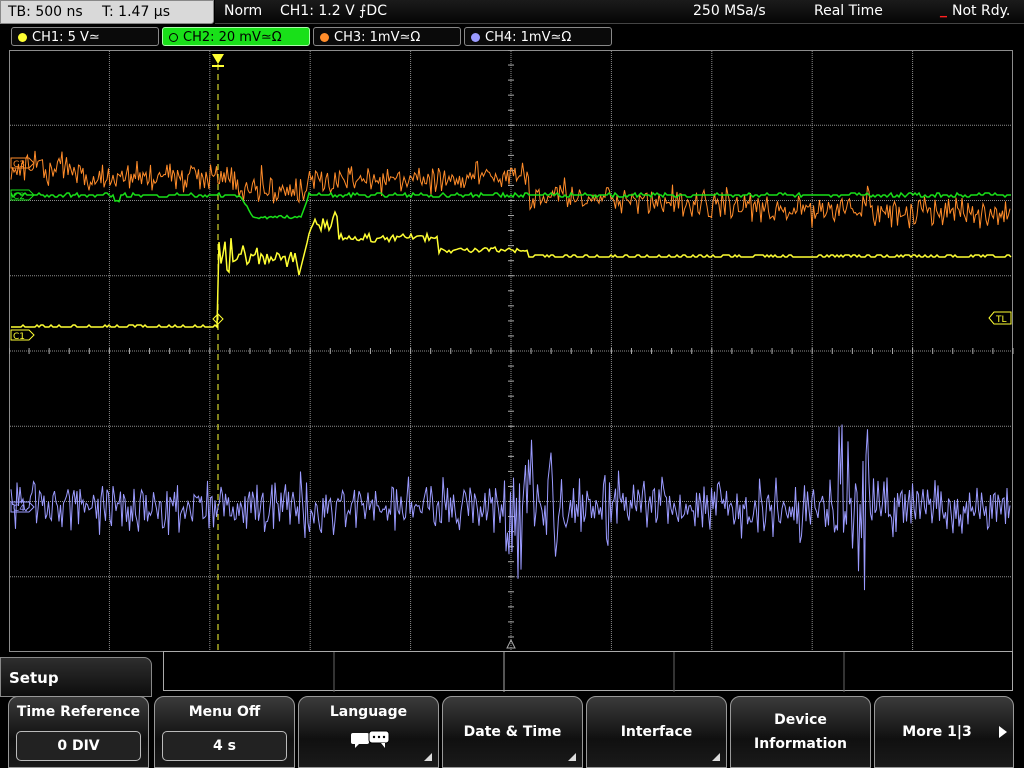 This screenshot has height=768, width=1024. I want to click on tab-ch1: CH1: 5 V≃, so click(85, 36).